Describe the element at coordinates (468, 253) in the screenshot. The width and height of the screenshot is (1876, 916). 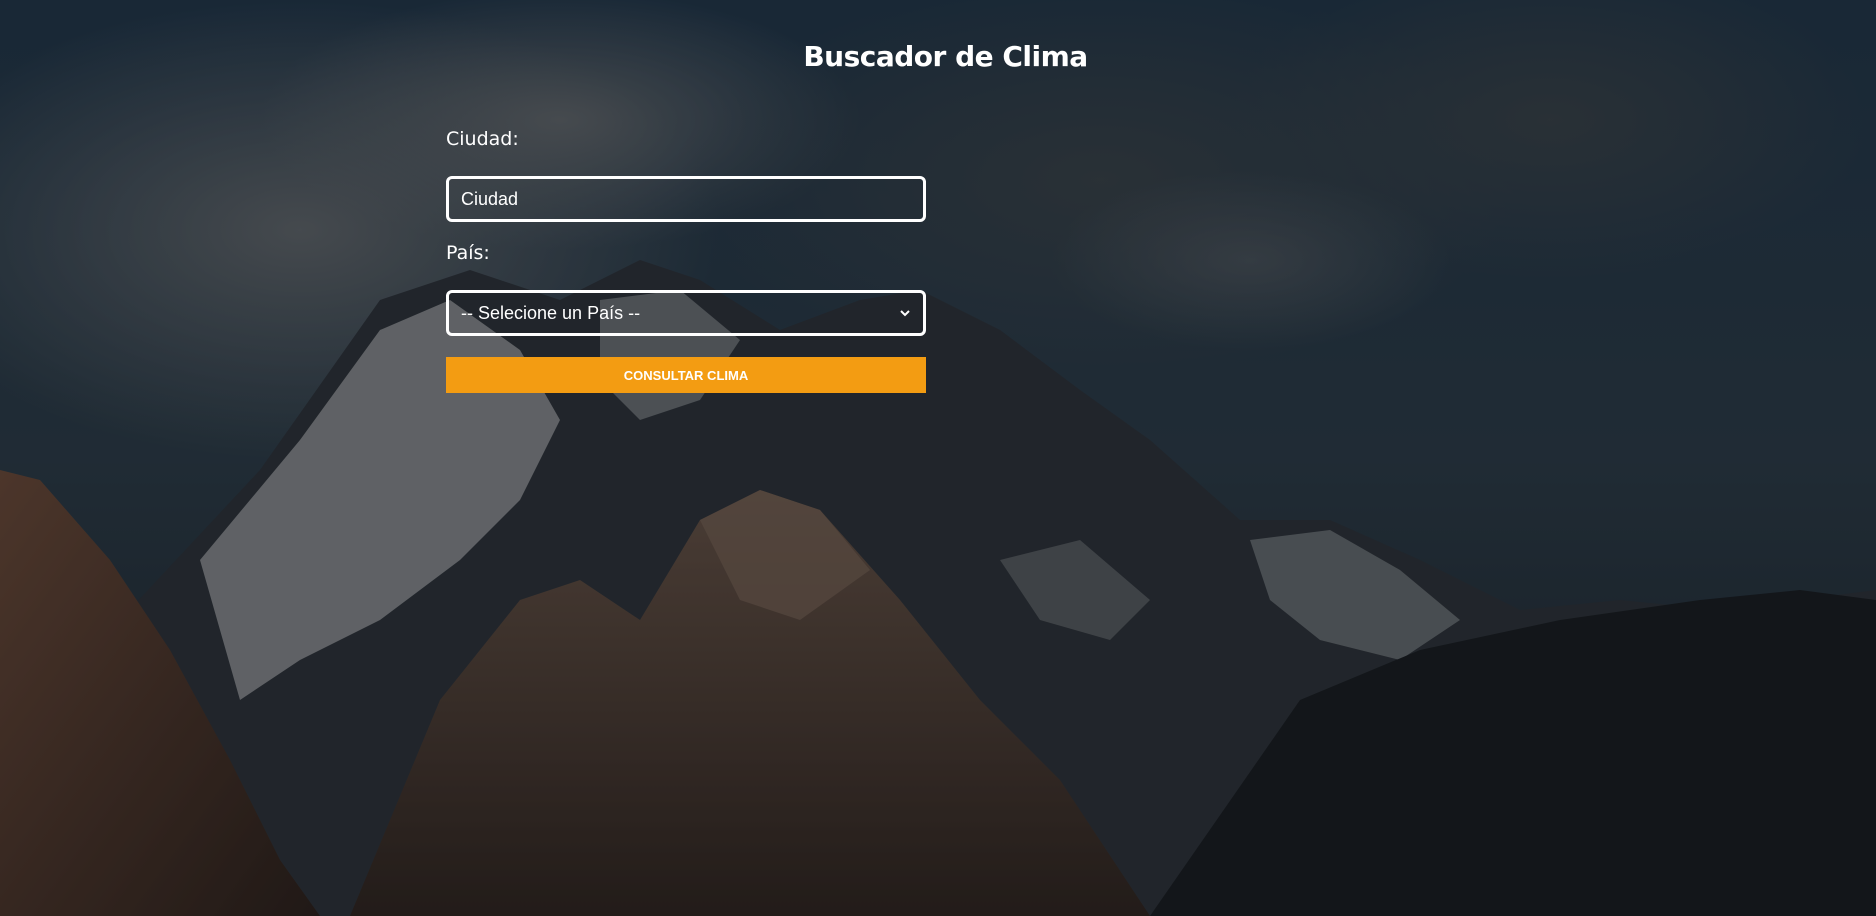
I see `country-label: País:` at that location.